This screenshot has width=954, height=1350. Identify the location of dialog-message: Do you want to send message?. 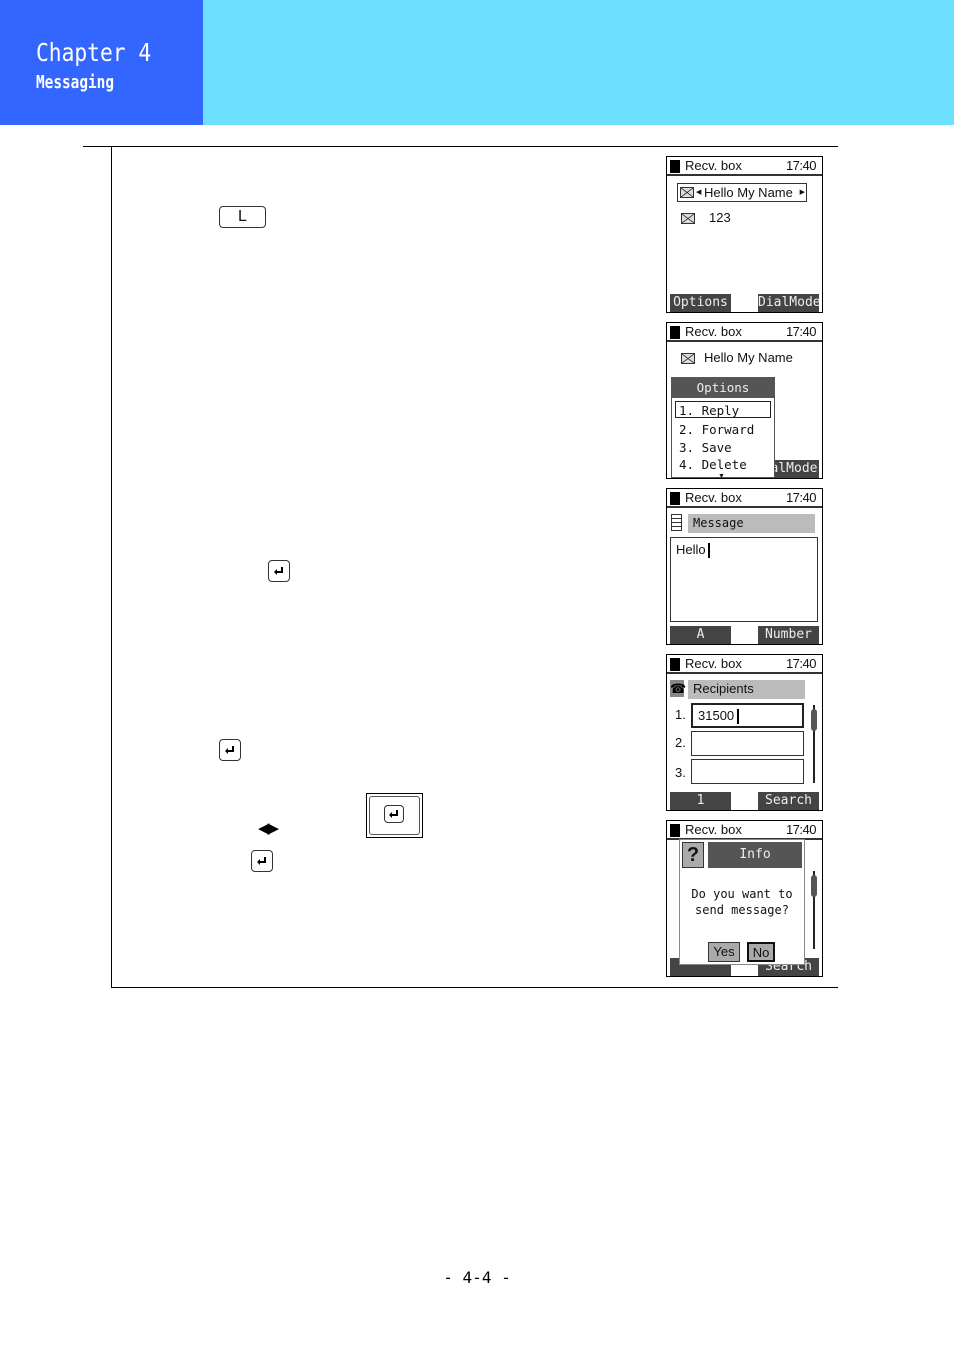
(742, 902).